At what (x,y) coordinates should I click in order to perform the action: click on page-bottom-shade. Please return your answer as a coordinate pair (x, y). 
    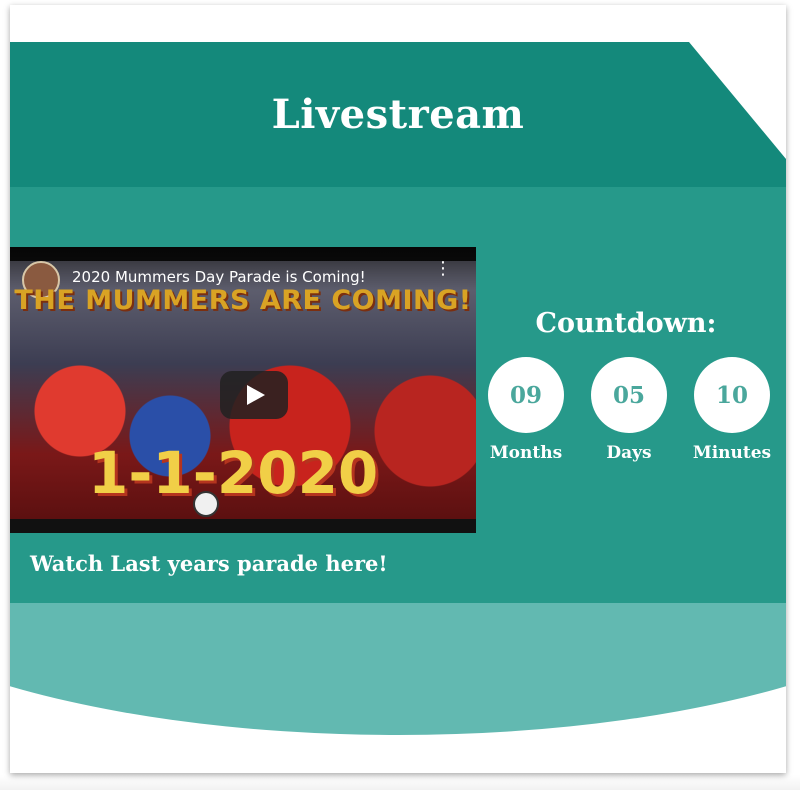
    Looking at the image, I should click on (400, 782).